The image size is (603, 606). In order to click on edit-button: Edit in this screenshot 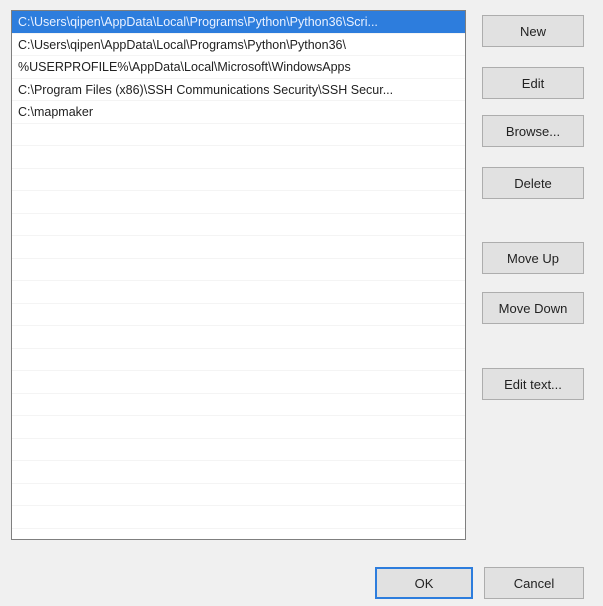, I will do `click(533, 83)`.